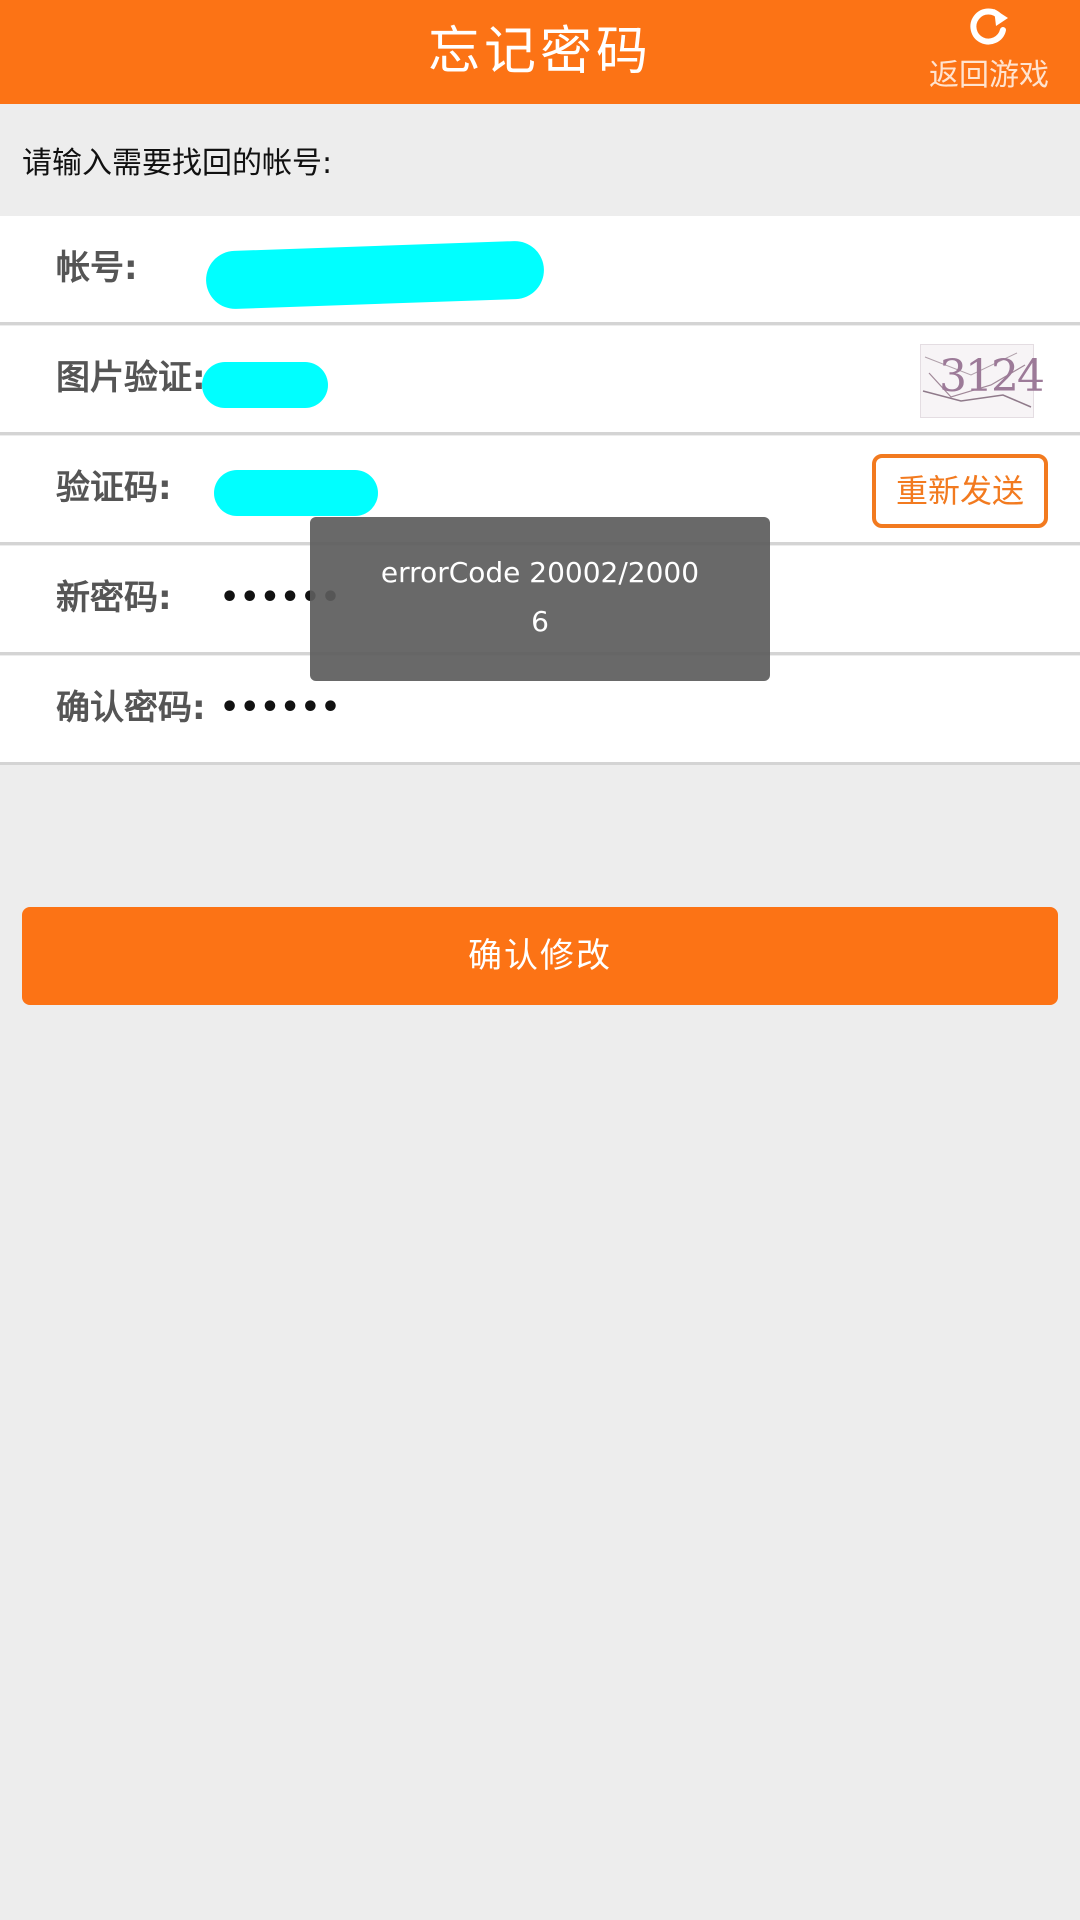 The height and width of the screenshot is (1920, 1080). Describe the element at coordinates (540, 380) in the screenshot. I see `image-captcha-row: 图片验证: 3124` at that location.